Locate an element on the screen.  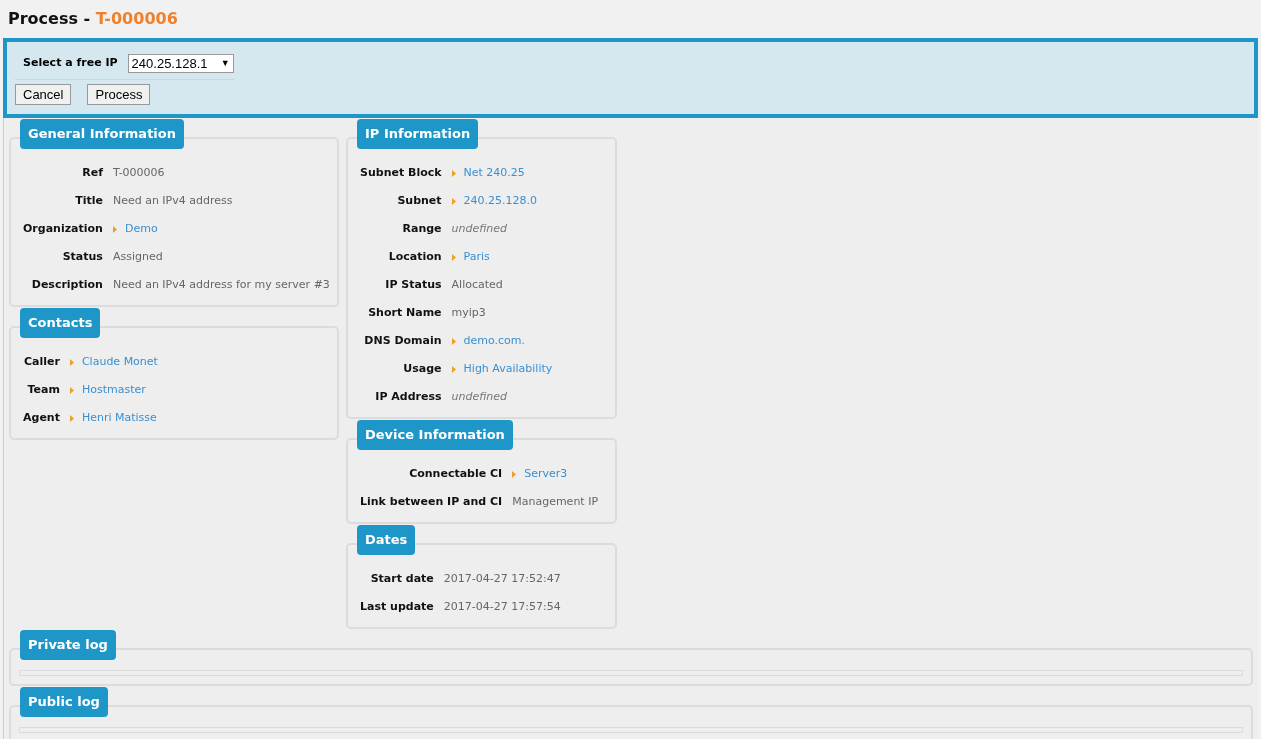
field-label: Status is located at coordinates (82, 256).